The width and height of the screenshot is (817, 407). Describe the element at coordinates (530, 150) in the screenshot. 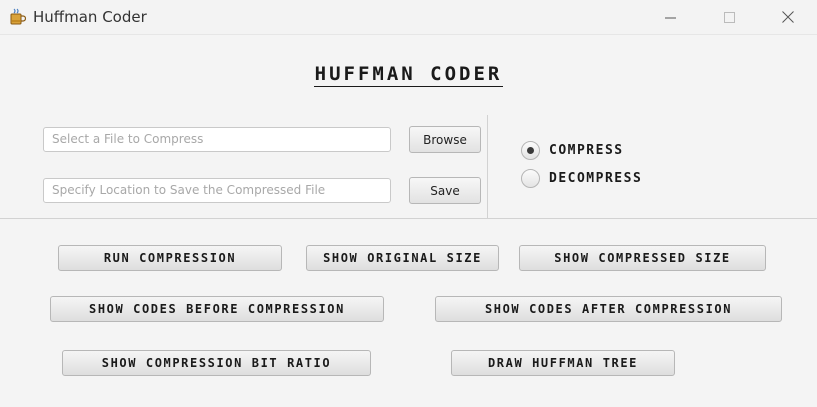

I see `radio-compress-indicator` at that location.